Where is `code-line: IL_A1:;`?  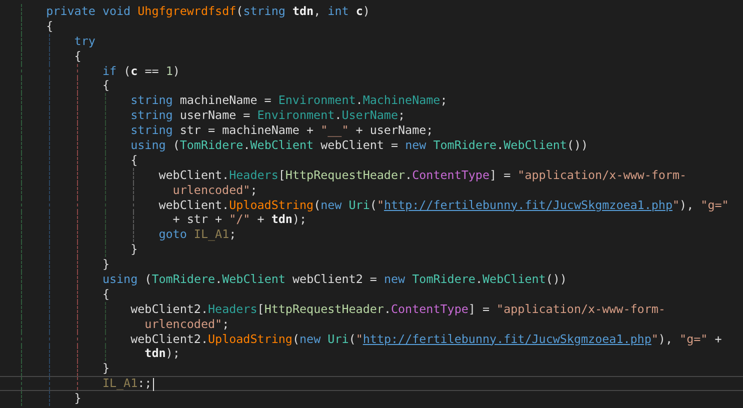 code-line: IL_A1:; is located at coordinates (371, 384).